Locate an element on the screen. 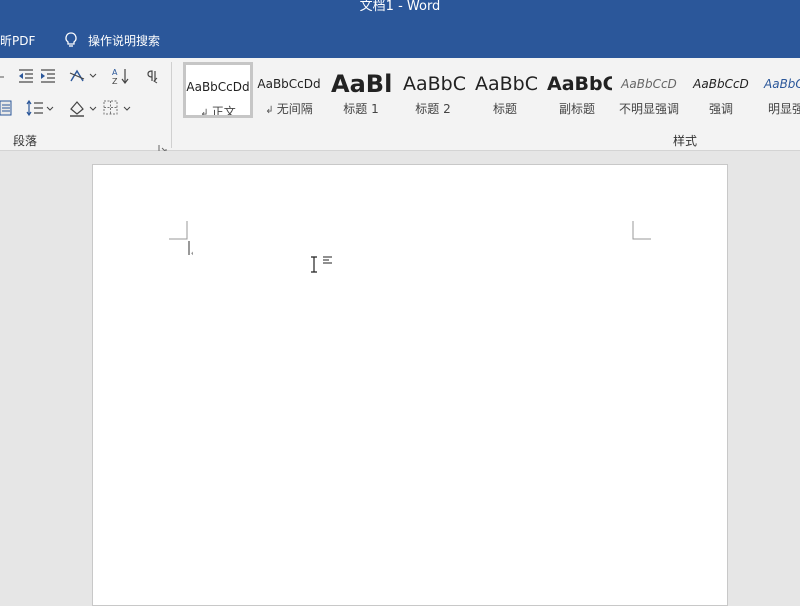 The image size is (800, 606). title-bar: 文档1 - Word is located at coordinates (400, 11).